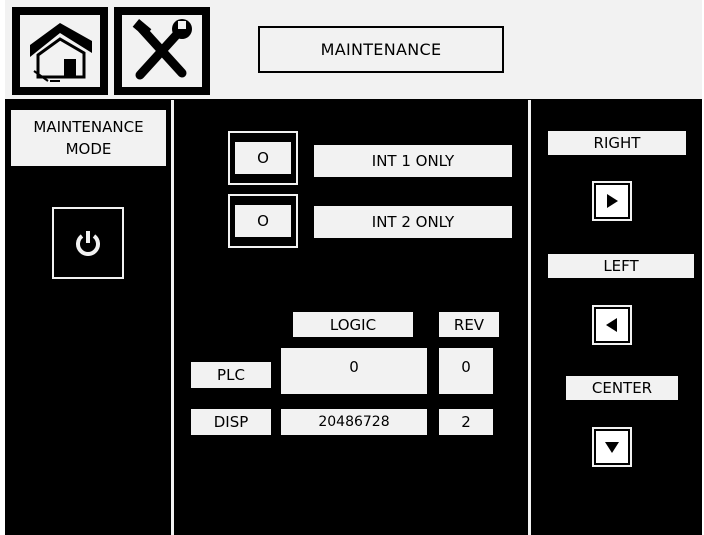  What do you see at coordinates (88, 149) in the screenshot?
I see `maintenance-mode-label-line2: MODE` at bounding box center [88, 149].